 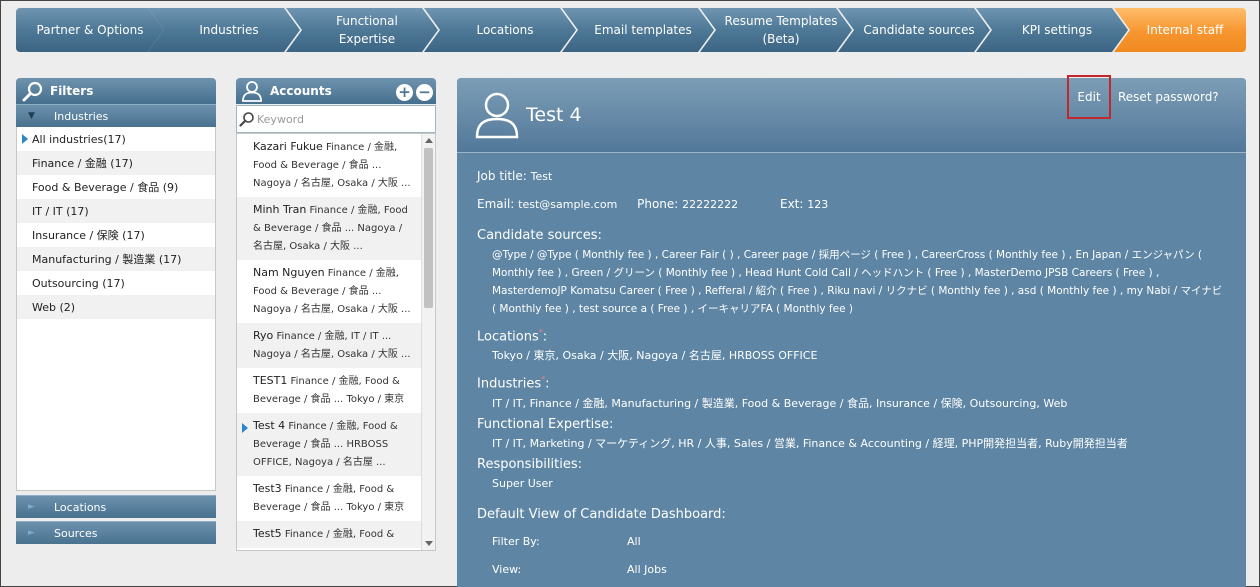 I want to click on step-email-templates: Email templates, so click(x=638, y=30).